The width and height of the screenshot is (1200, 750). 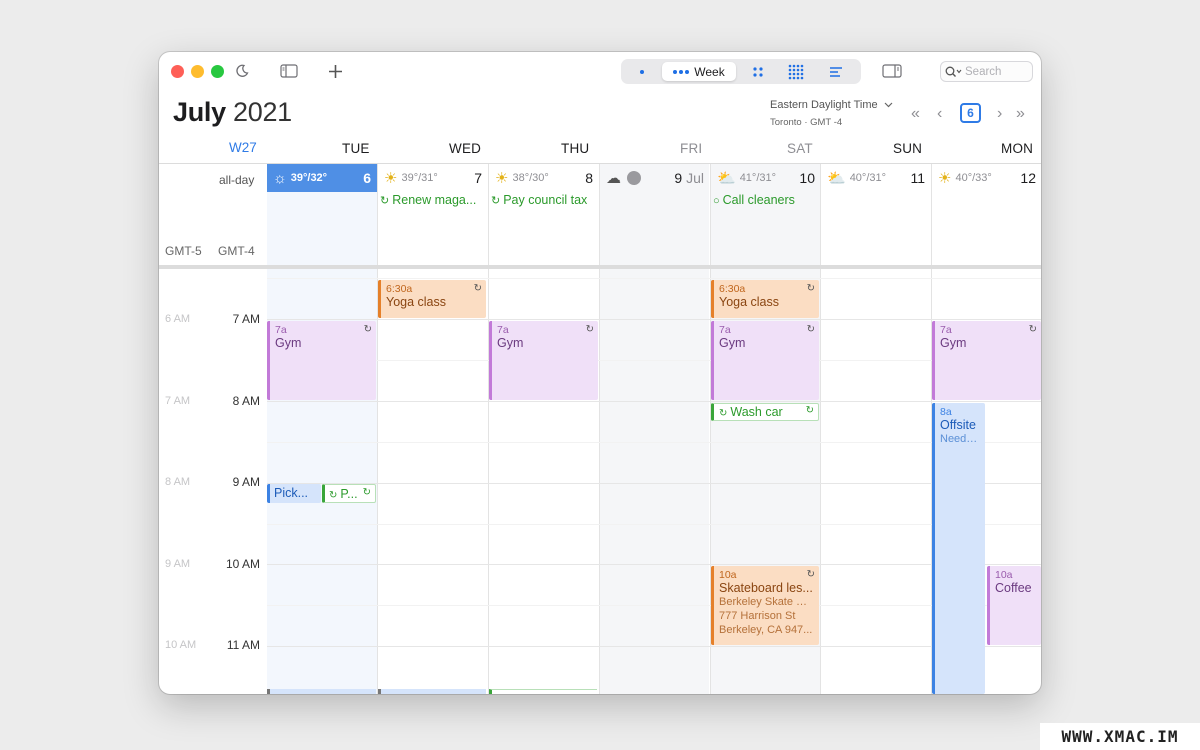 What do you see at coordinates (820, 429) in the screenshot?
I see `column-divider` at bounding box center [820, 429].